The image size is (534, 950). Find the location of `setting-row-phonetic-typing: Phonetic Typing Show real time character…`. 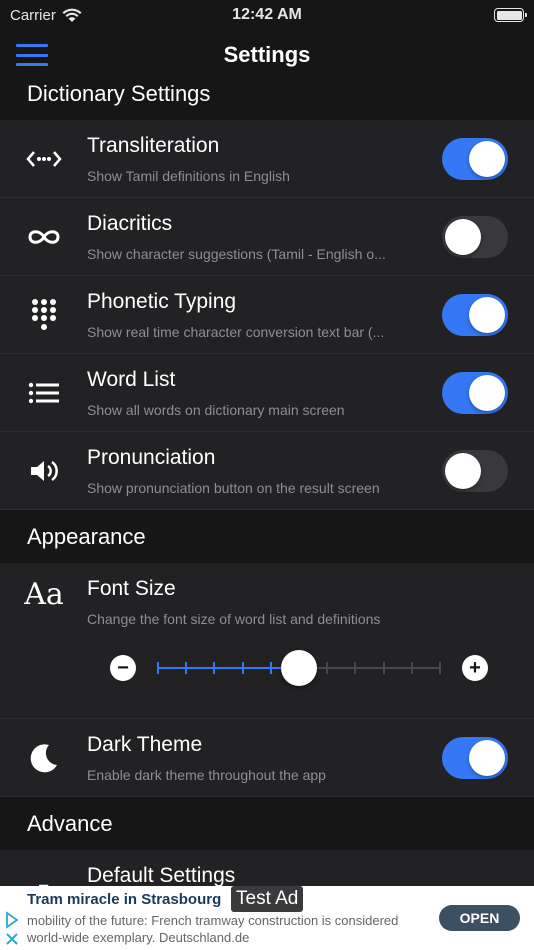

setting-row-phonetic-typing: Phonetic Typing Show real time character… is located at coordinates (267, 315).